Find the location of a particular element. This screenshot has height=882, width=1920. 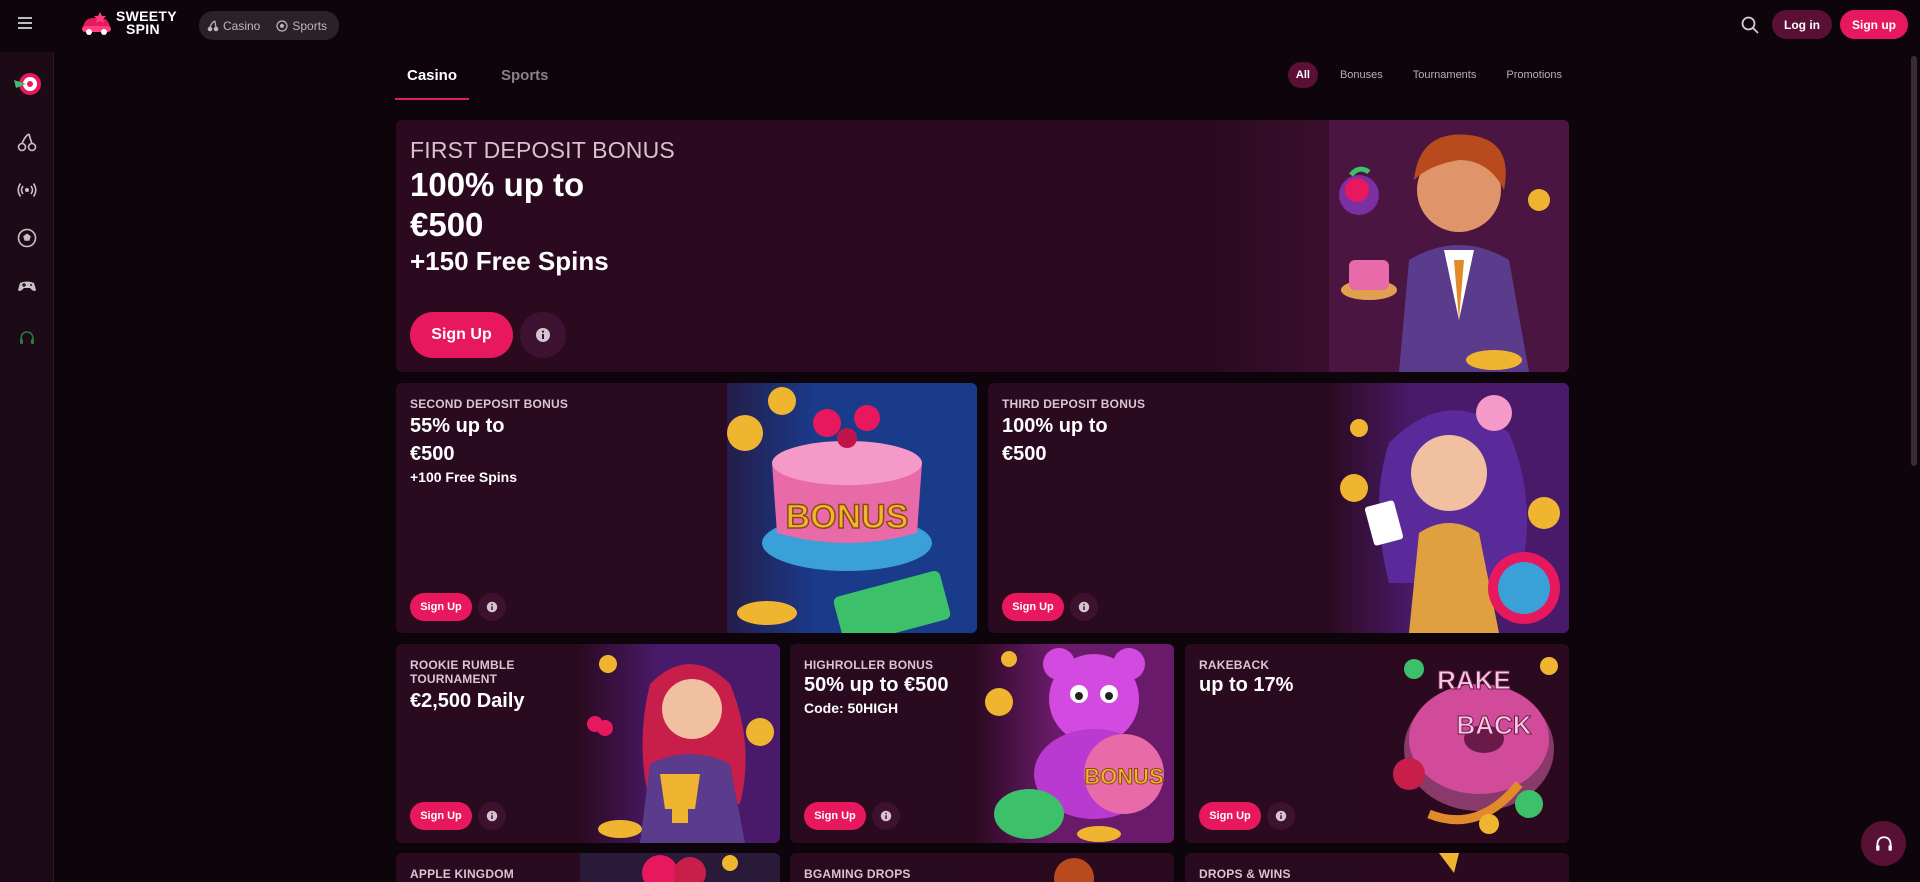

third-tag: THIRD DEPOSIT BONUS is located at coordinates (1074, 404).